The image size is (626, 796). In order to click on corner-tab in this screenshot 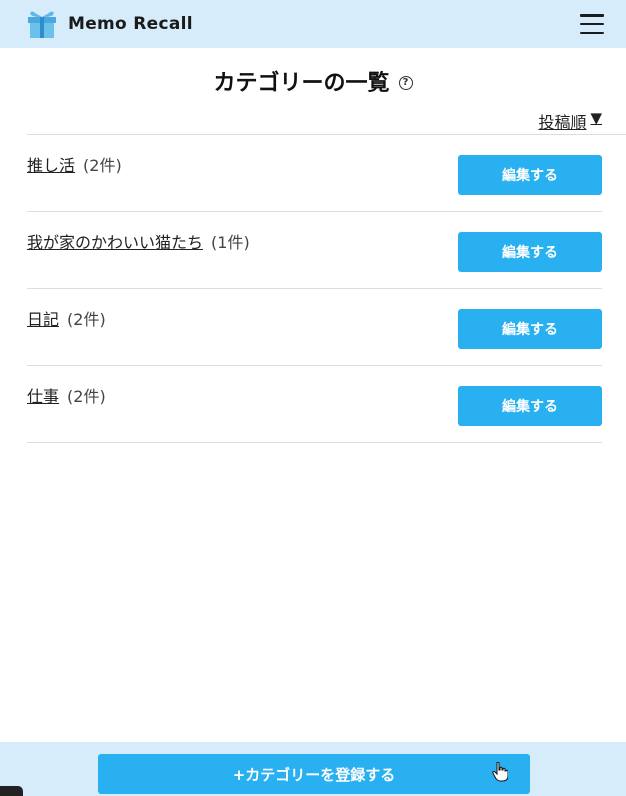, I will do `click(11, 791)`.